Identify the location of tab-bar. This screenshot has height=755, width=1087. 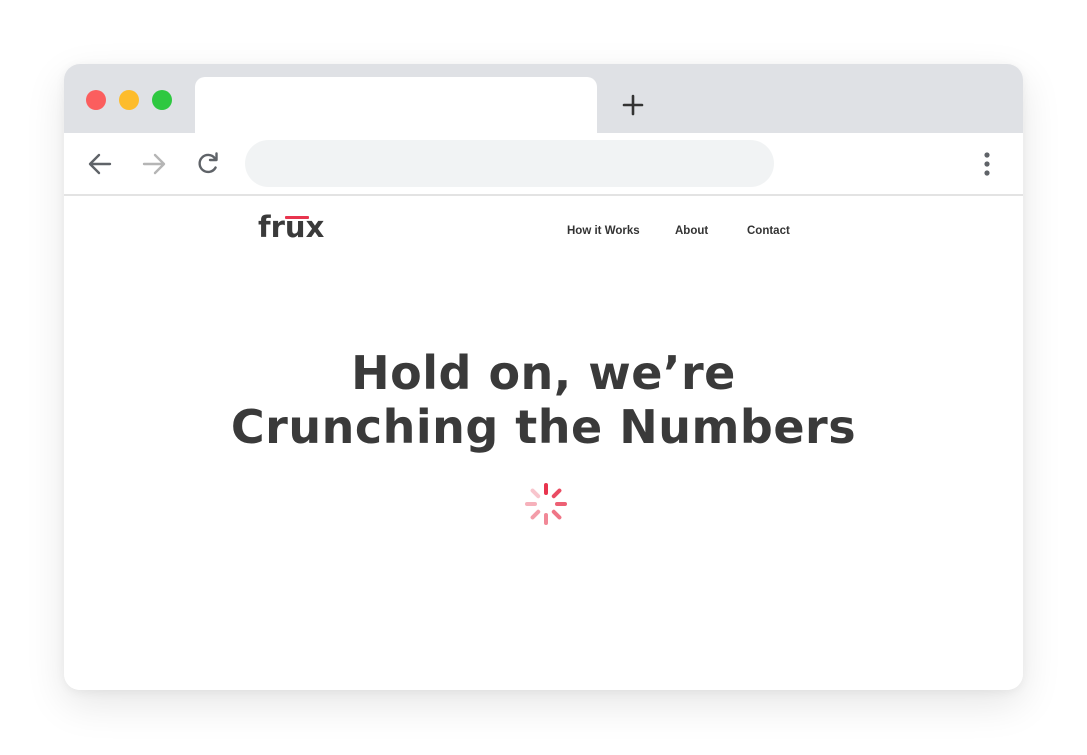
(543, 100).